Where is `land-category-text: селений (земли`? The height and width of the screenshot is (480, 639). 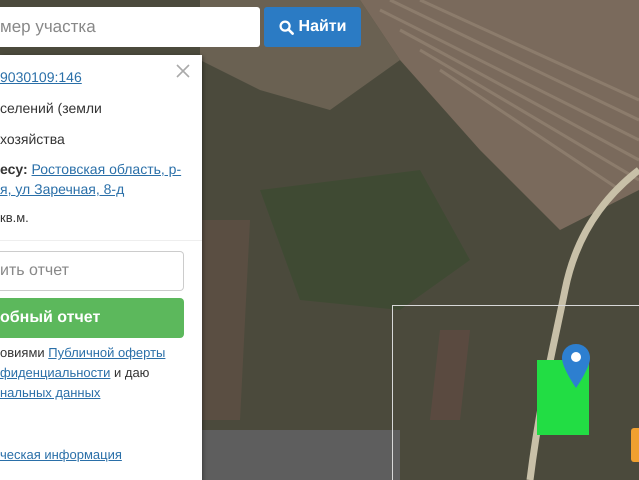 land-category-text: селений (земли is located at coordinates (51, 108).